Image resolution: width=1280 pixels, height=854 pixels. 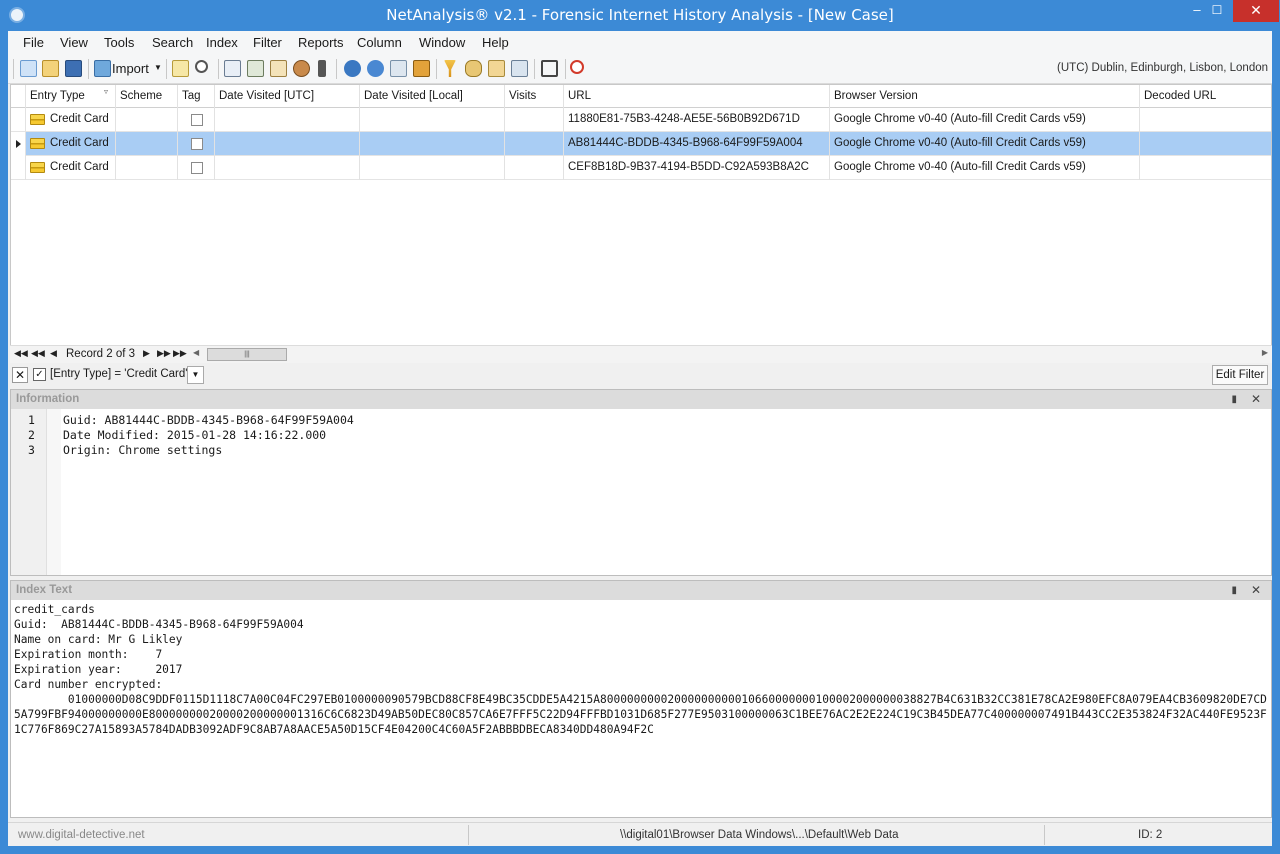 What do you see at coordinates (432, 96) in the screenshot?
I see `column-date-visited-local: Date Visited [Local]` at bounding box center [432, 96].